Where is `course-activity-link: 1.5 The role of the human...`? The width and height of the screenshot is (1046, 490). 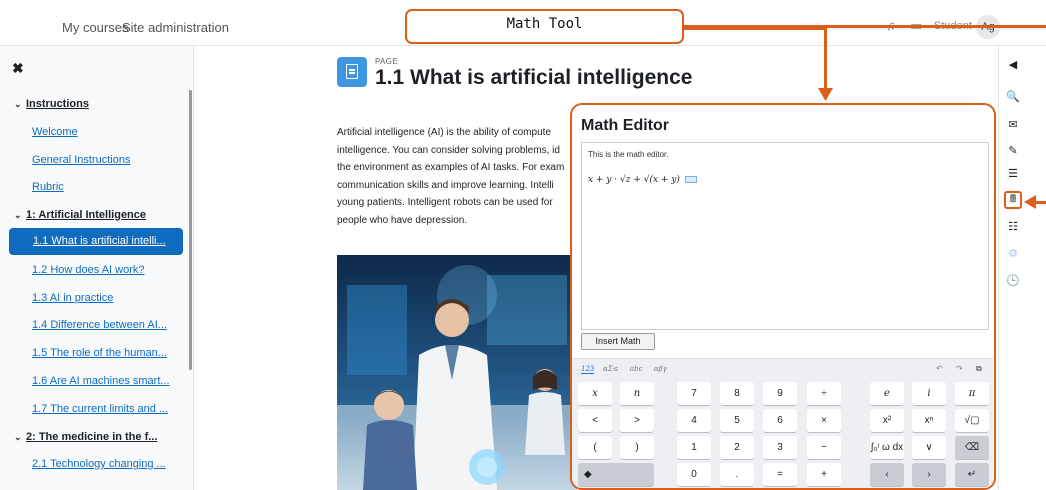 course-activity-link: 1.5 The role of the human... is located at coordinates (99, 353).